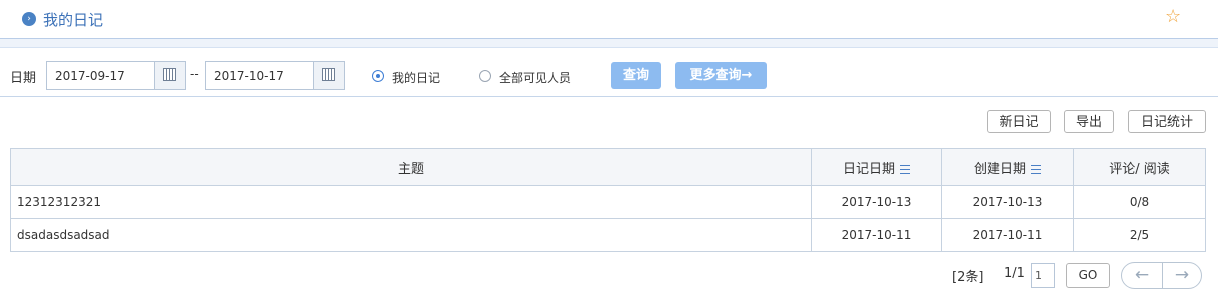 The image size is (1218, 304). I want to click on start-date-field: 2017-09-17, so click(116, 75).